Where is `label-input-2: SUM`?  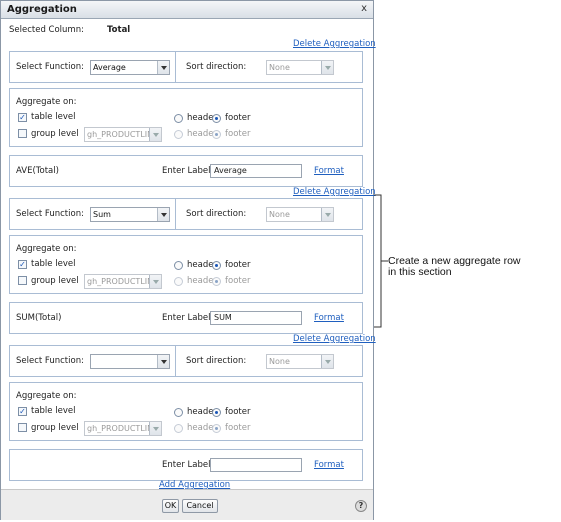 label-input-2: SUM is located at coordinates (256, 318).